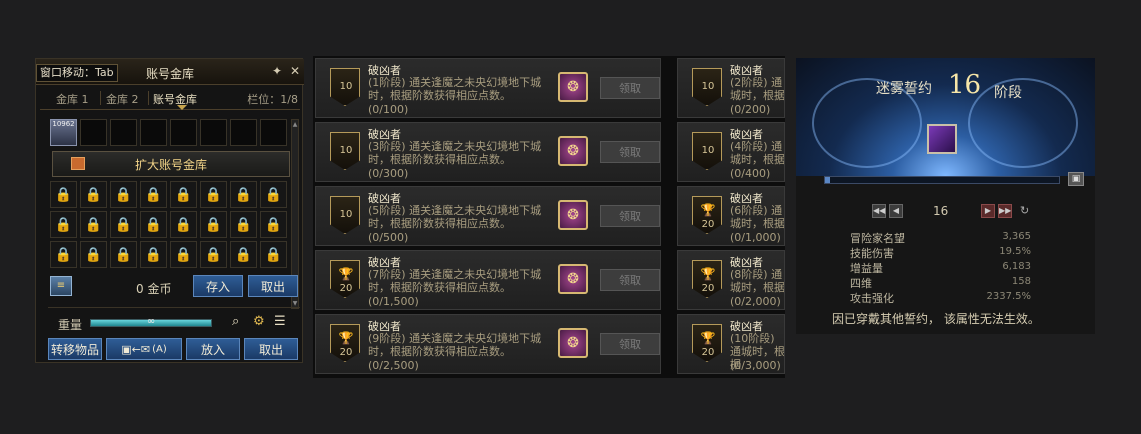 This screenshot has width=1141, height=434. What do you see at coordinates (755, 301) in the screenshot?
I see `achievement-progress: (0/2,000)` at bounding box center [755, 301].